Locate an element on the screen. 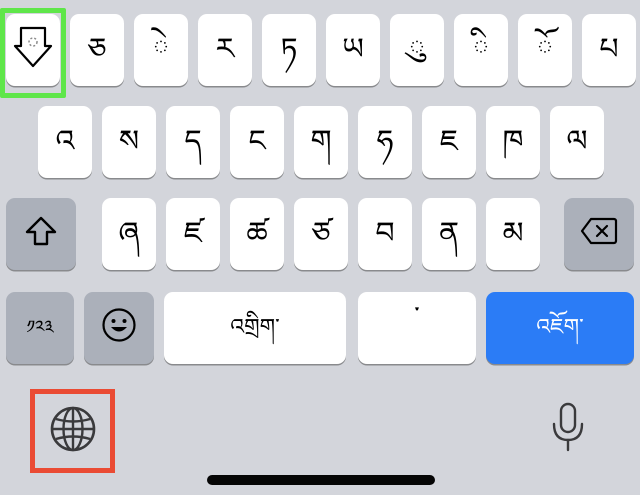  emoji-icon is located at coordinates (119, 328).